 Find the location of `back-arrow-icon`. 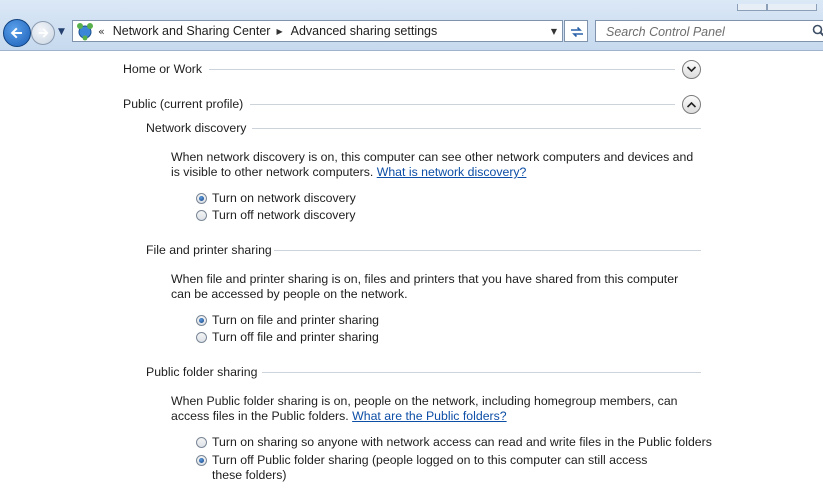

back-arrow-icon is located at coordinates (16, 33).